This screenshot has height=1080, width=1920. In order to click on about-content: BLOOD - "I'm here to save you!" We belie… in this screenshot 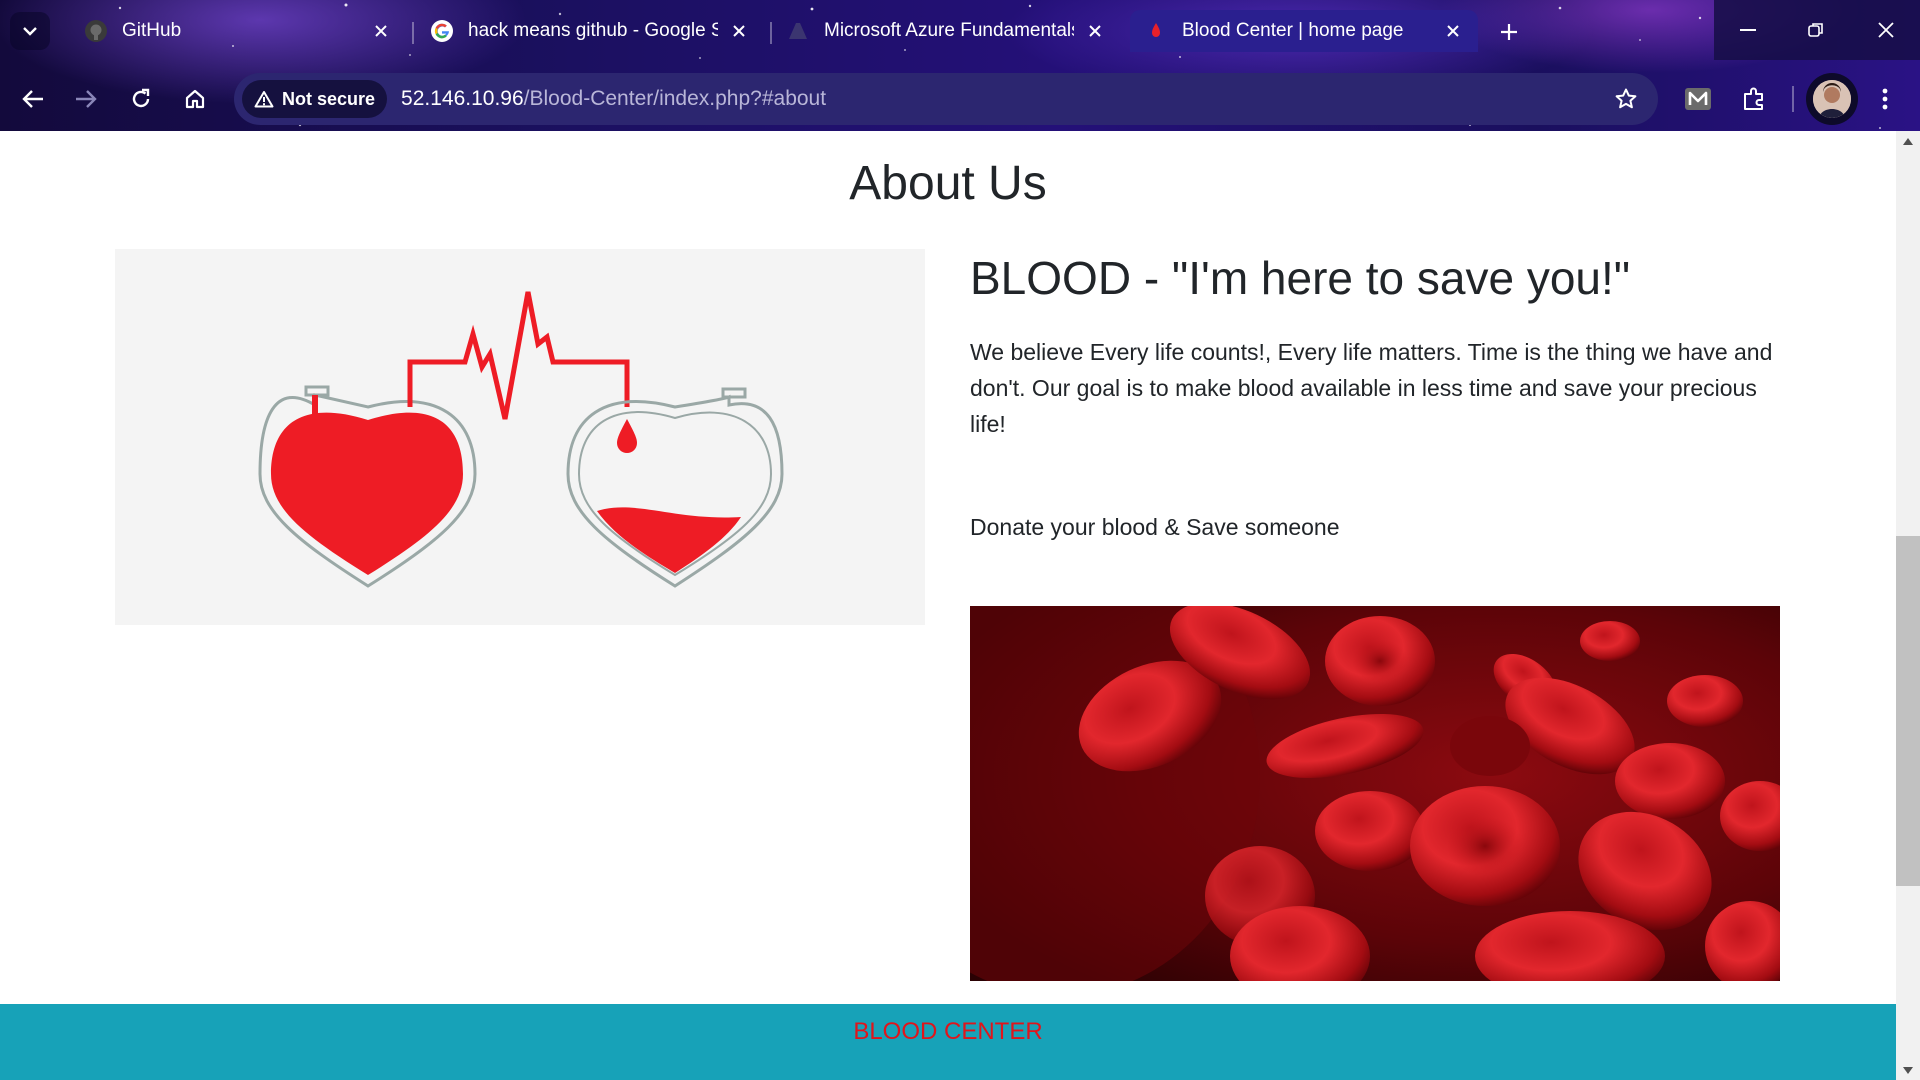, I will do `click(1375, 396)`.